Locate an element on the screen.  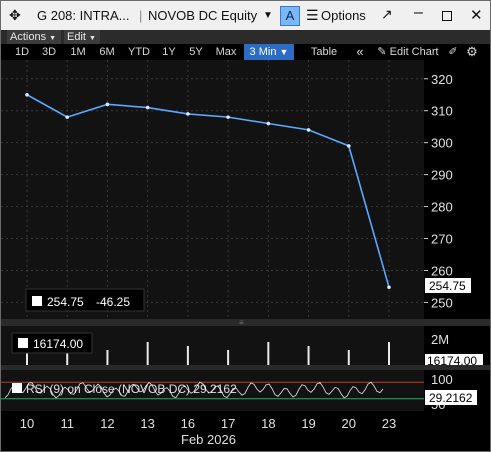
settings-gear-icon: ⚙ is located at coordinates (472, 52).